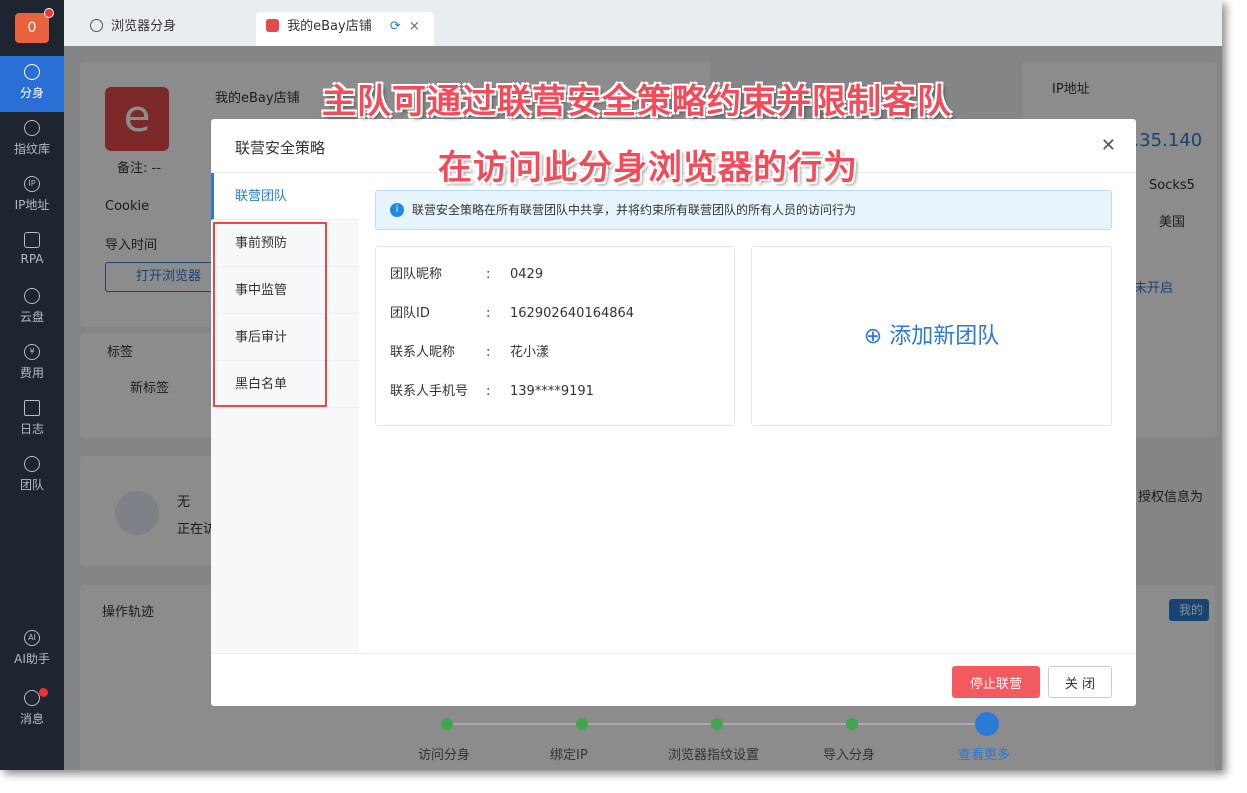 This screenshot has width=1247, height=793. What do you see at coordinates (144, 26) in the screenshot?
I see `tab-label: 浏览器分身` at bounding box center [144, 26].